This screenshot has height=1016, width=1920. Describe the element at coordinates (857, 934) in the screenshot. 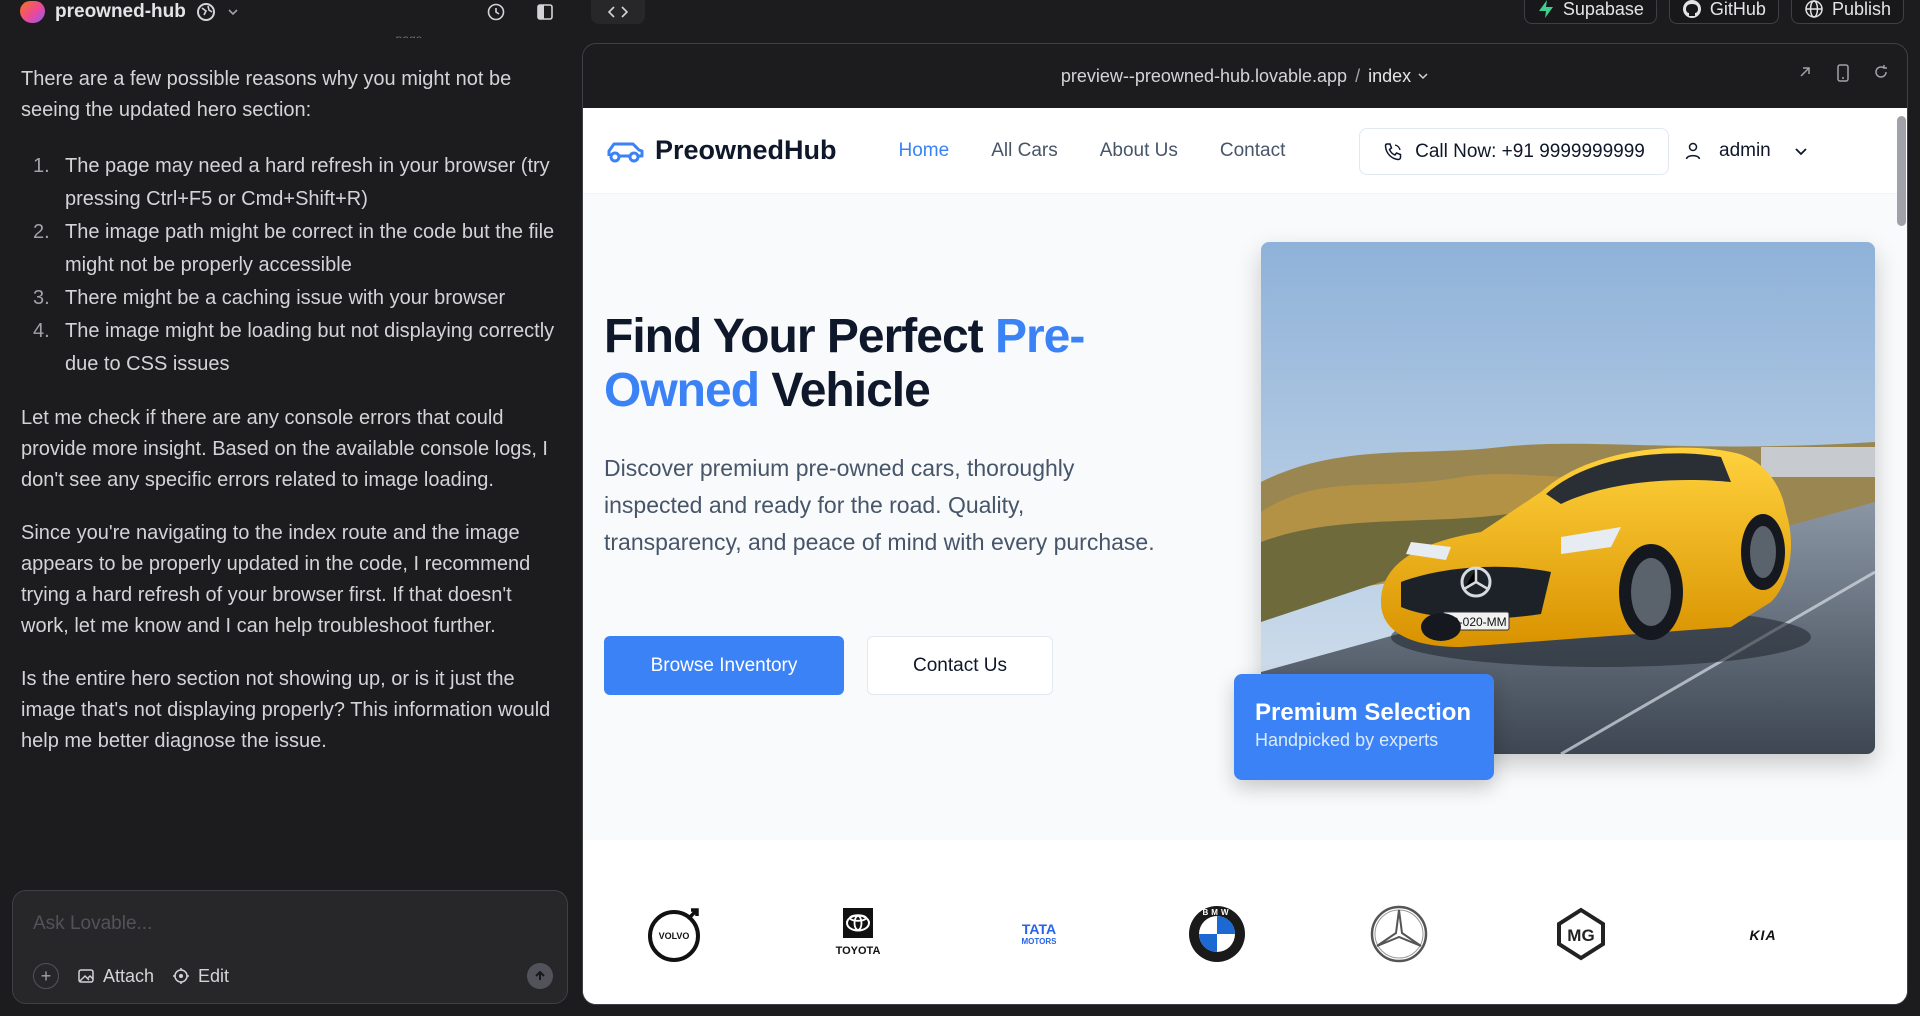

I see `toyota-logo: TOYOTA` at that location.